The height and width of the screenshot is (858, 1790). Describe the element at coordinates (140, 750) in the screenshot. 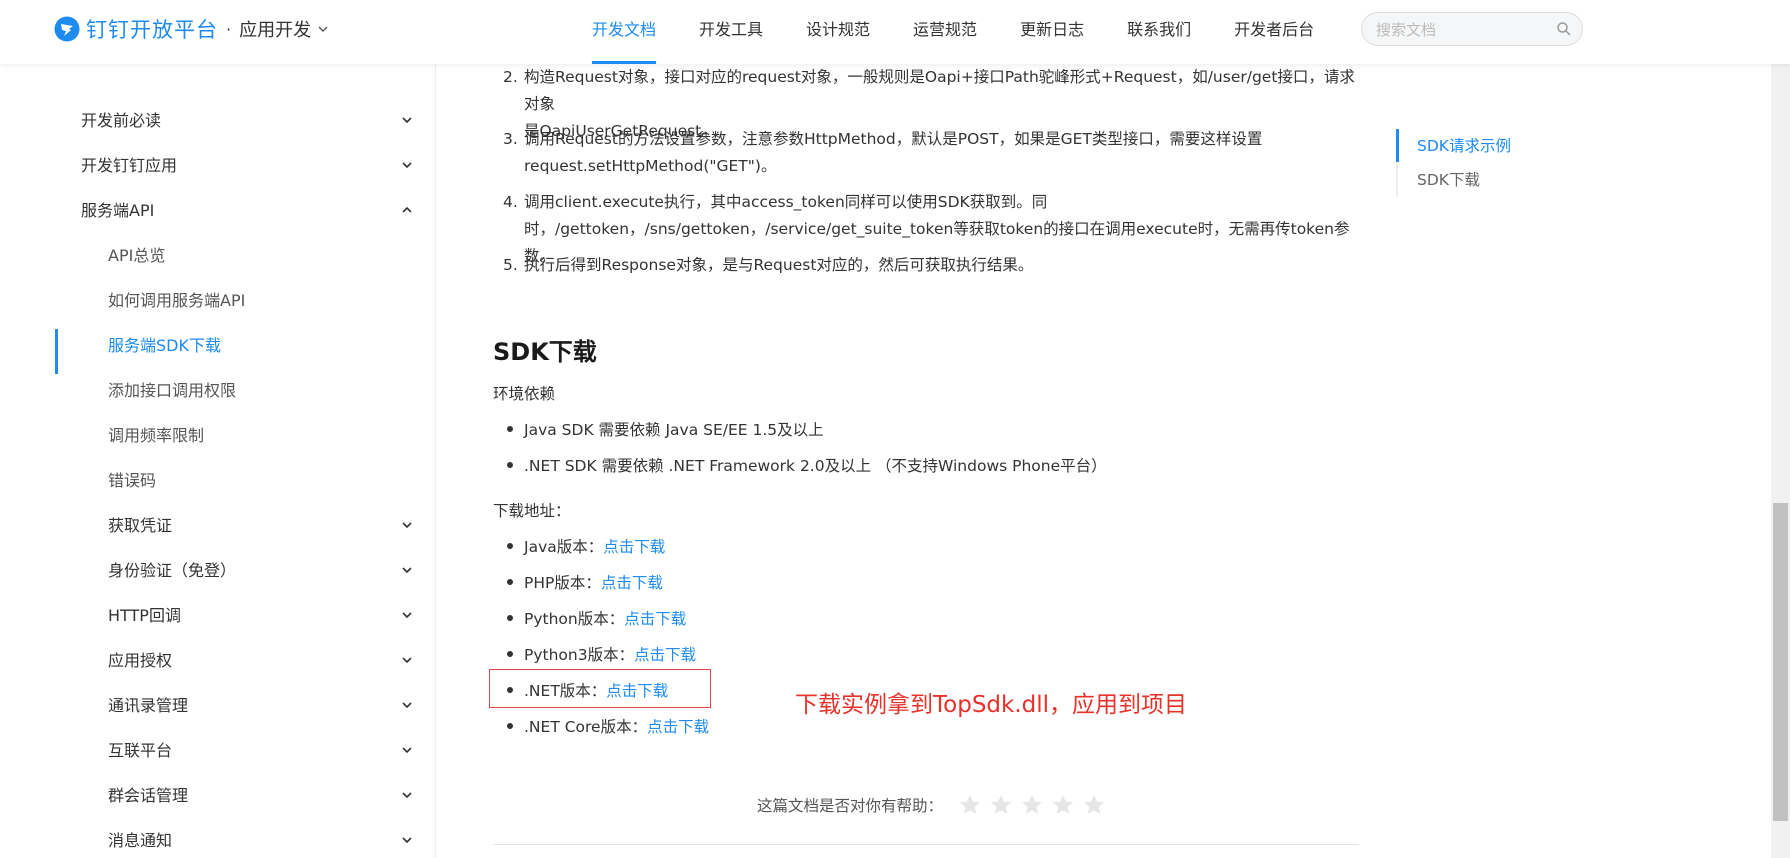

I see `sidebar-item-label: 互联平台` at that location.